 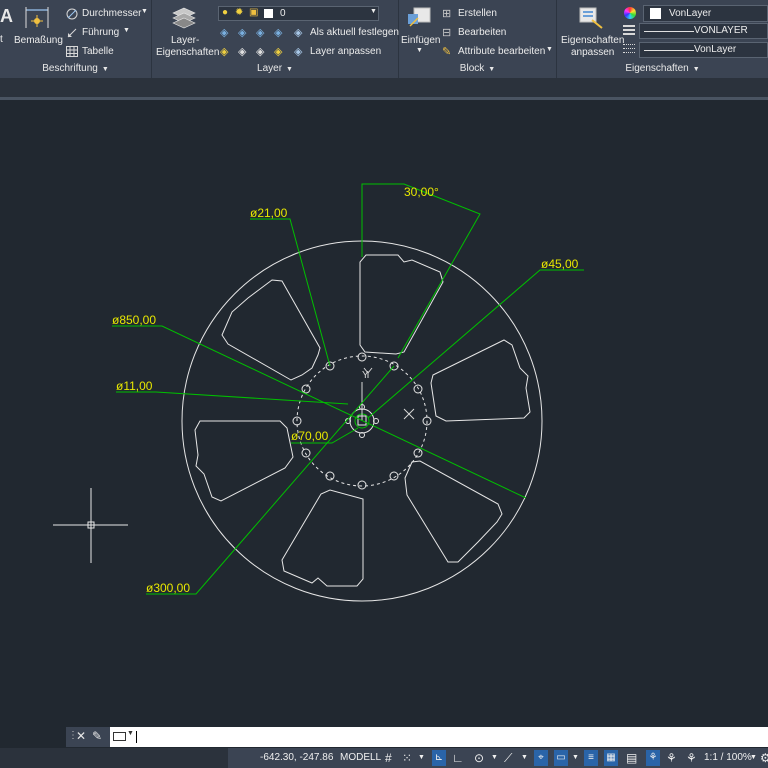 I want to click on insert-label: Einfügen, so click(x=421, y=40).